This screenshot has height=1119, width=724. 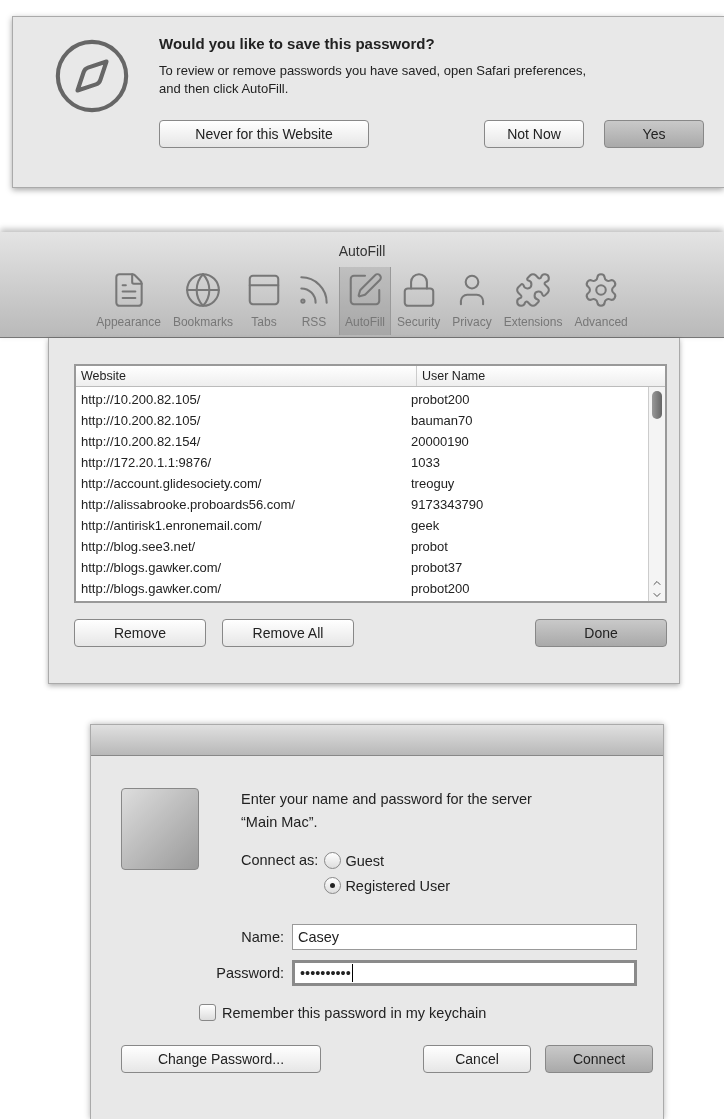 What do you see at coordinates (362, 525) in the screenshot?
I see `table-row: http://antirisk1.enronemail.com/ geek` at bounding box center [362, 525].